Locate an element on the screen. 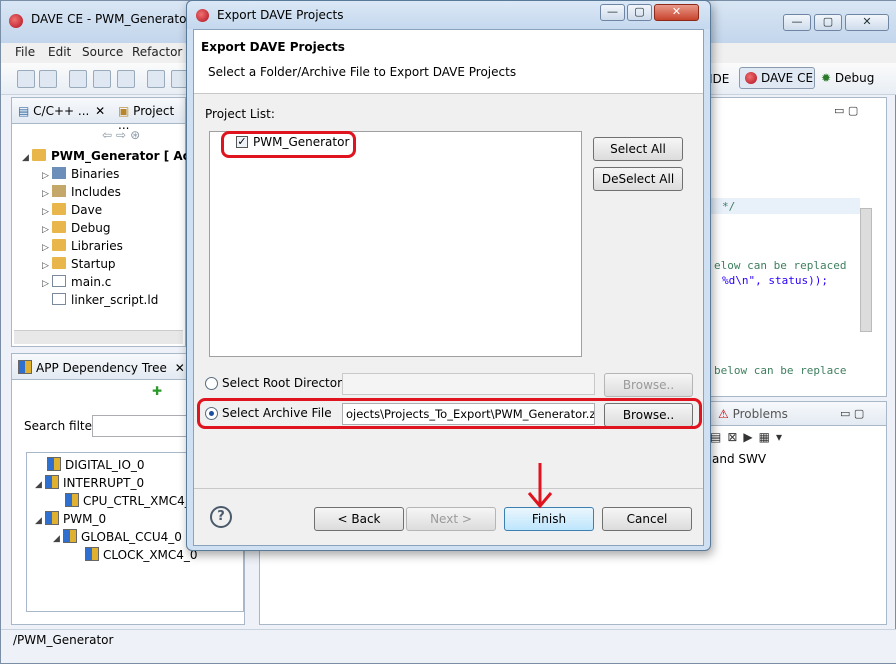  tree-root-pwm-generator: ◢ PWM_Generator [ Activ is located at coordinates (114, 158).